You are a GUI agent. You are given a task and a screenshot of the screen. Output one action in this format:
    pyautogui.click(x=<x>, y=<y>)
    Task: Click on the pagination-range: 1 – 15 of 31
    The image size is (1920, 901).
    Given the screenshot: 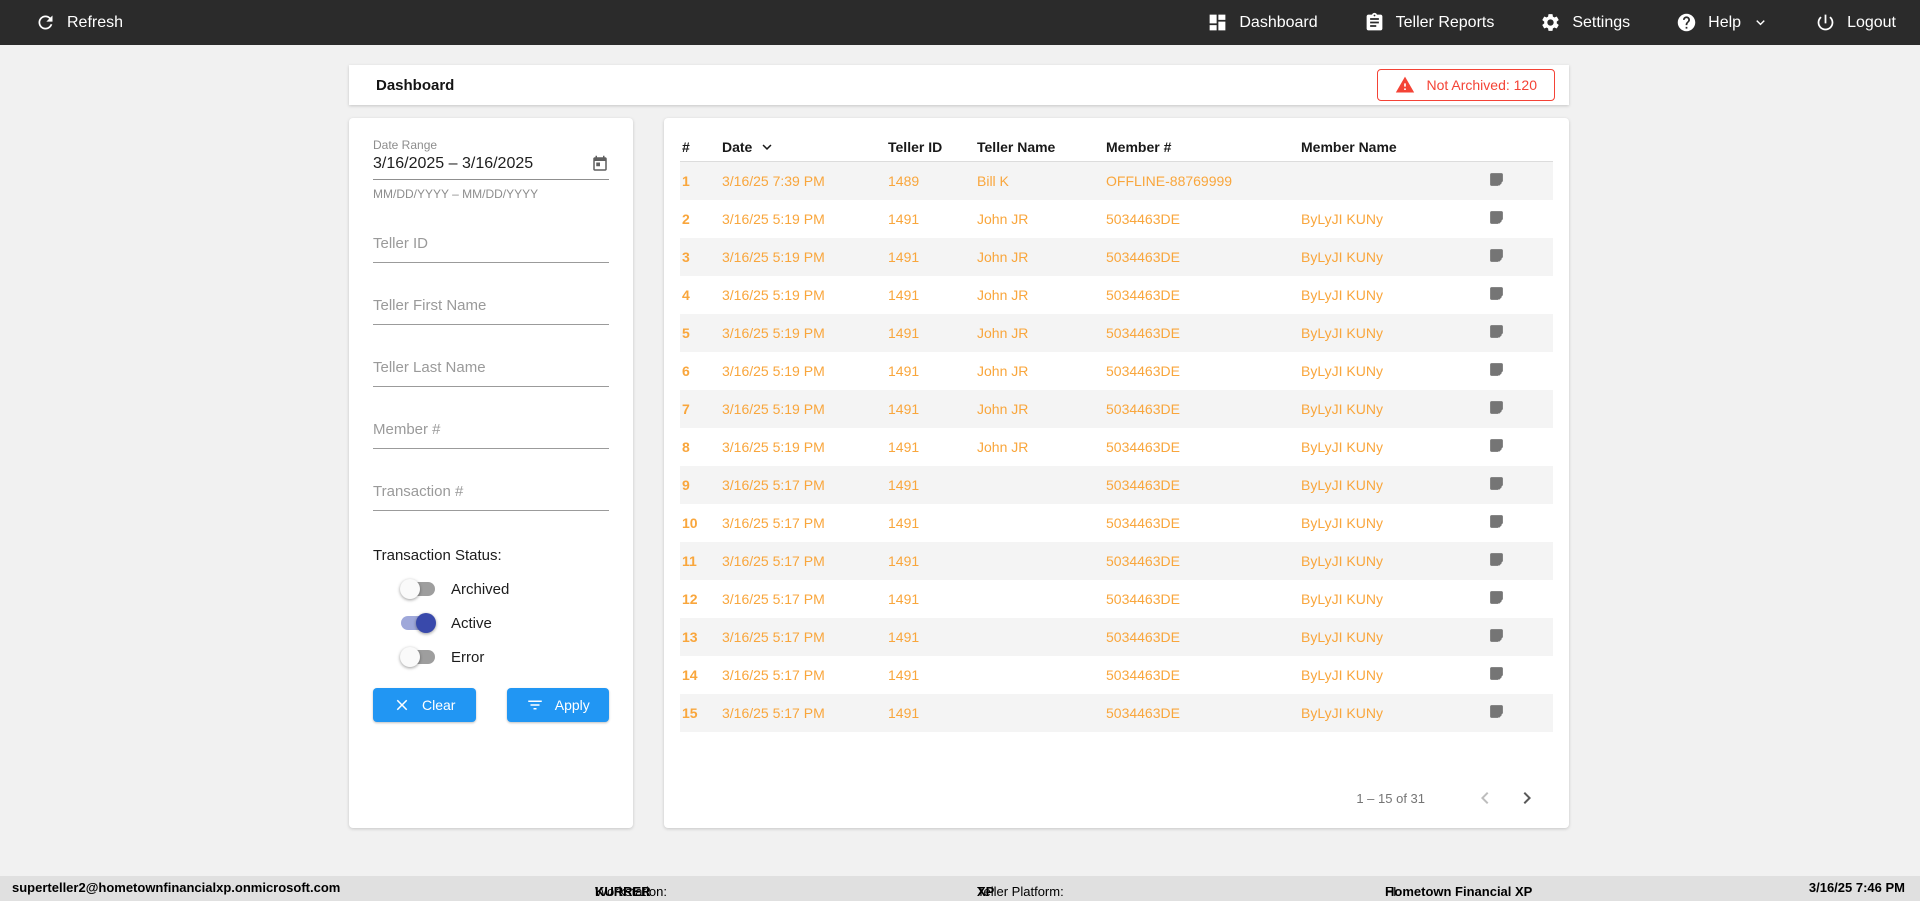 What is the action you would take?
    pyautogui.click(x=1390, y=798)
    